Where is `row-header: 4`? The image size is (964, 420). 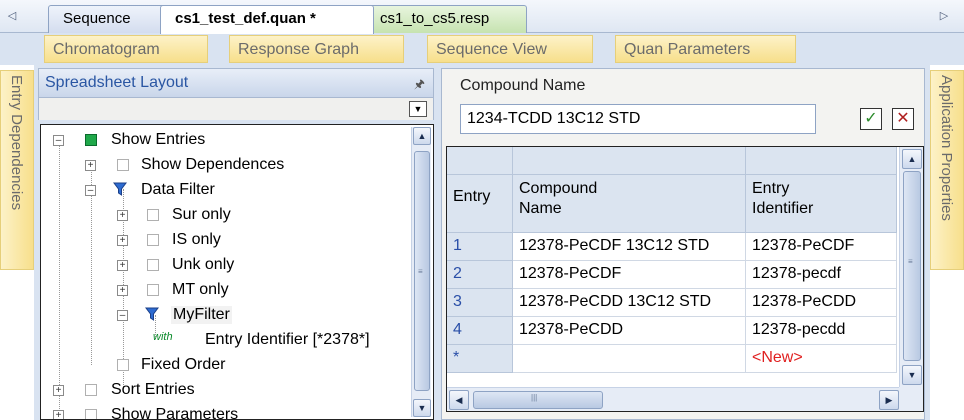 row-header: 4 is located at coordinates (480, 331).